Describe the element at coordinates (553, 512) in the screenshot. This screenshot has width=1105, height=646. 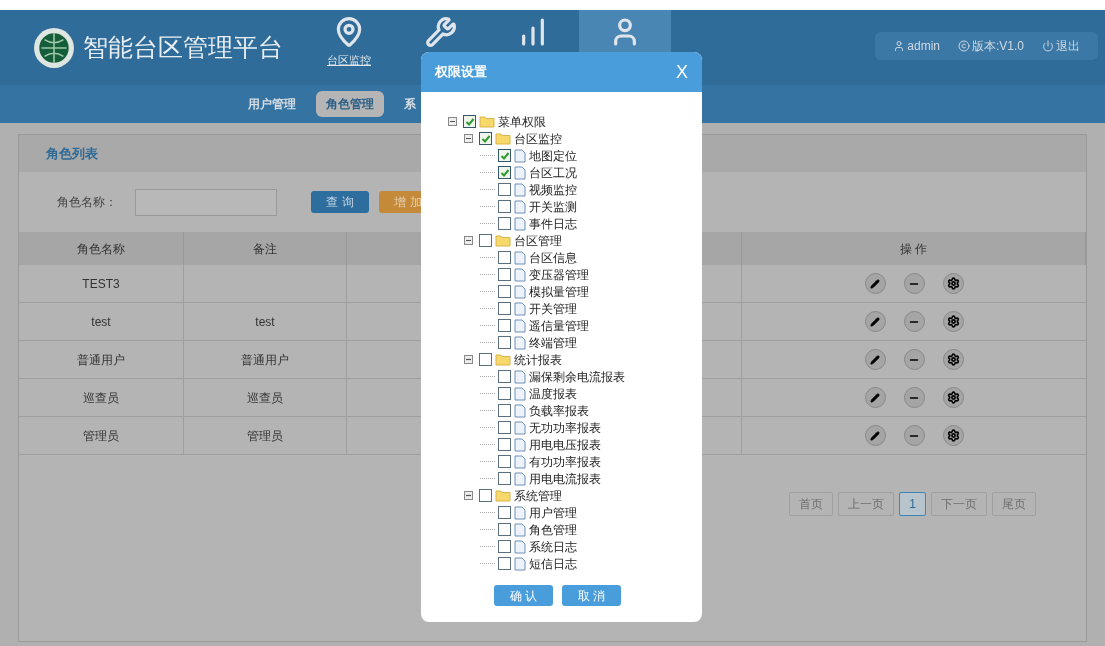
I see `tree-label: 用户管理` at that location.